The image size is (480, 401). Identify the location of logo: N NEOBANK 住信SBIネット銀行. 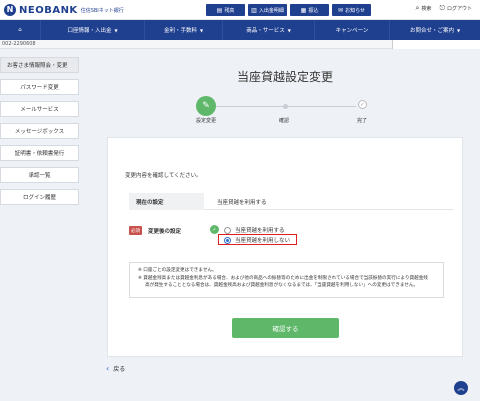
(64, 10).